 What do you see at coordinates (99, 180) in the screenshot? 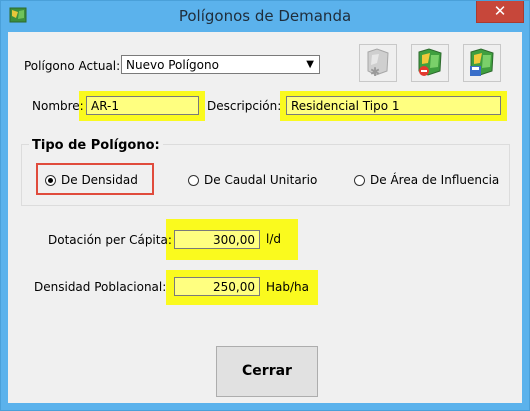
I see `radio-de-densidad-label: De Densidad` at bounding box center [99, 180].